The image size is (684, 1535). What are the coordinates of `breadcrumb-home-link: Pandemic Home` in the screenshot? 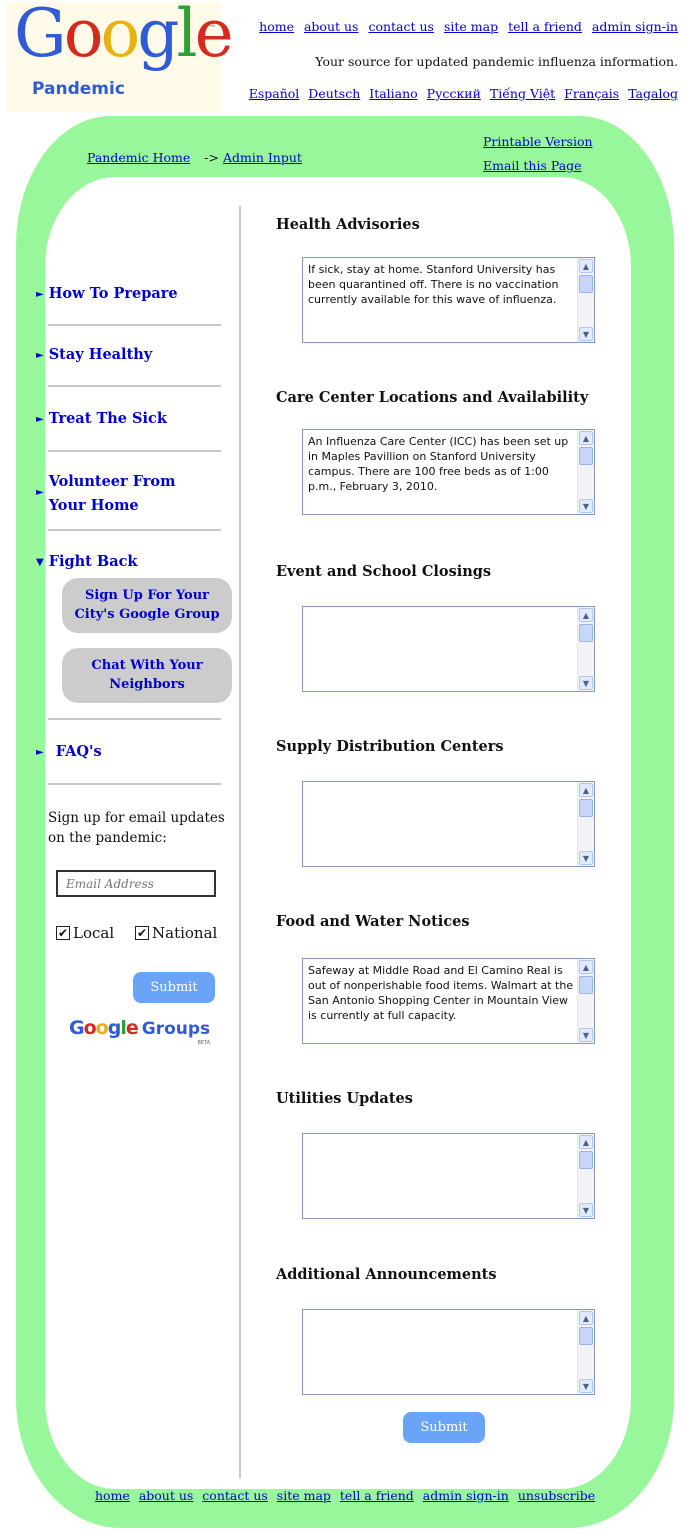 It's located at (138, 157).